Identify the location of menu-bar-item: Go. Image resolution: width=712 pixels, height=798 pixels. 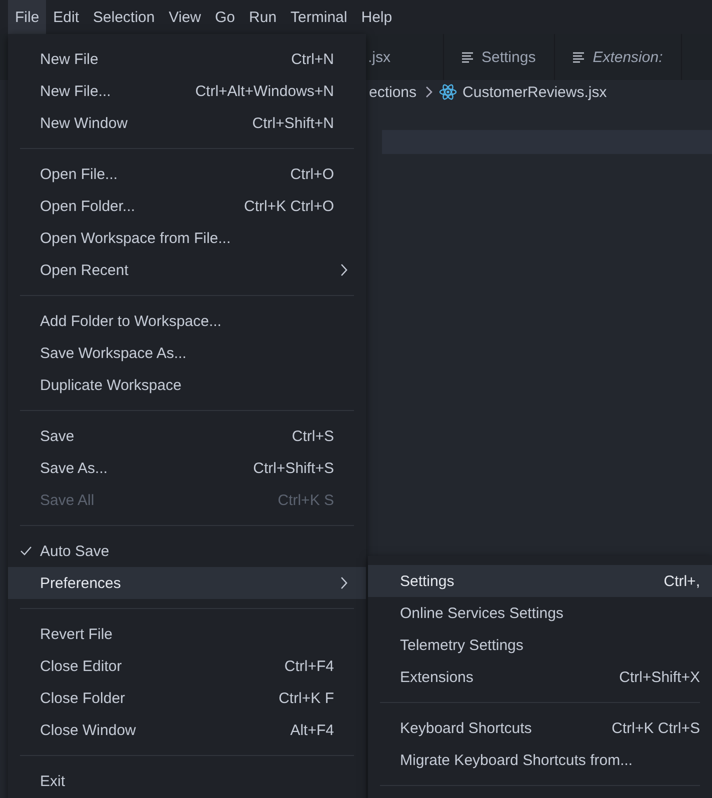
(225, 17).